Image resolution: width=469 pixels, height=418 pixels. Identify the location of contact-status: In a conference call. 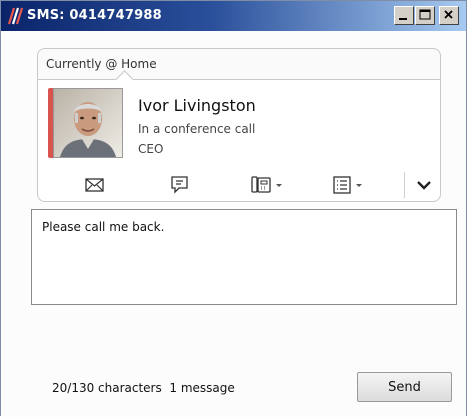
(197, 129).